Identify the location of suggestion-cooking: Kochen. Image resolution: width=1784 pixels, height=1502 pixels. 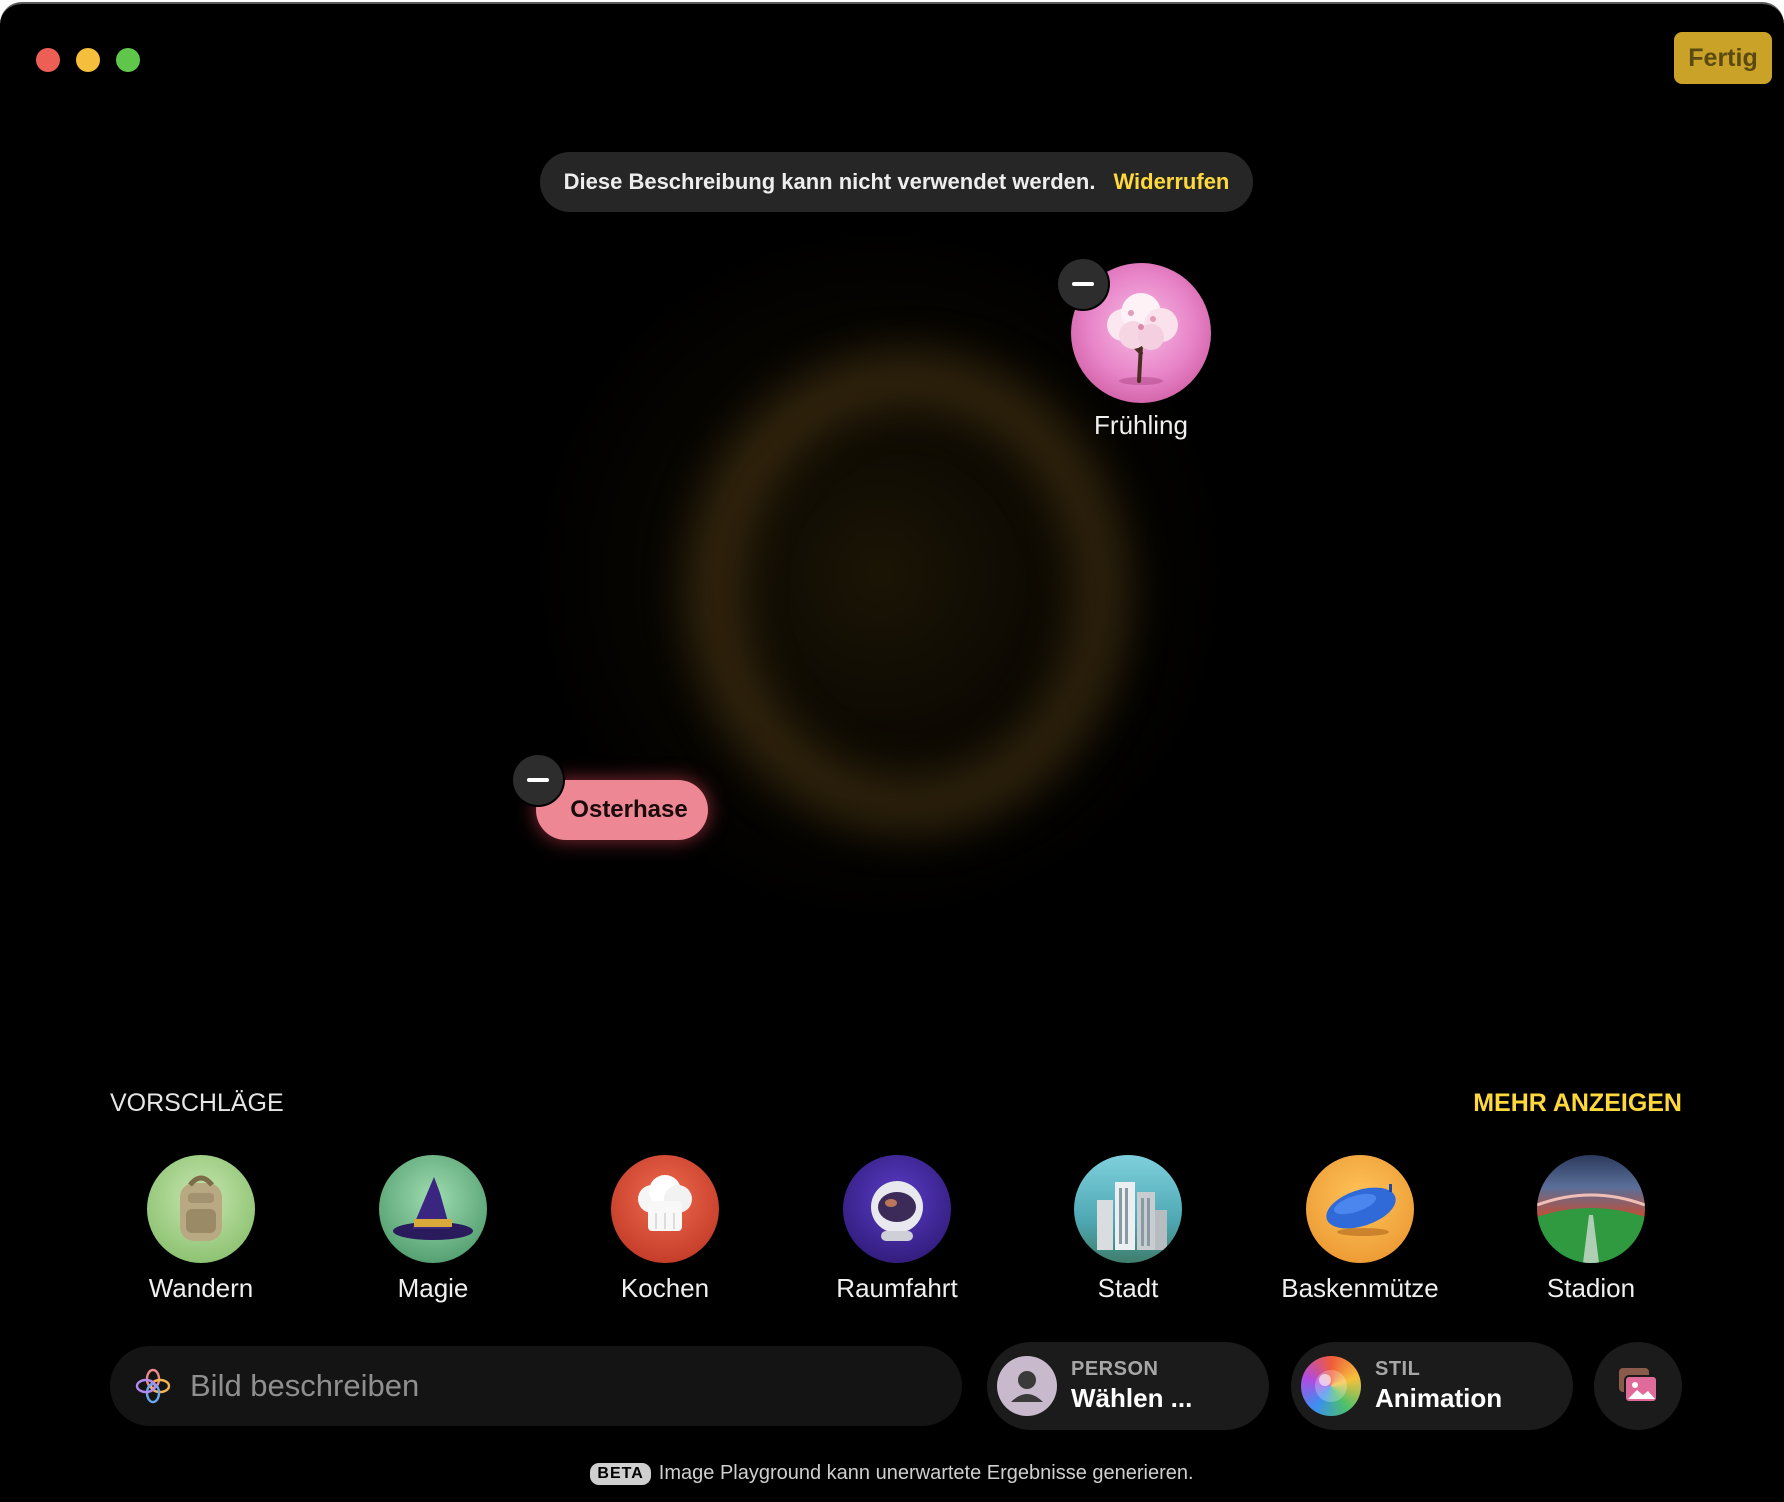
(665, 1229).